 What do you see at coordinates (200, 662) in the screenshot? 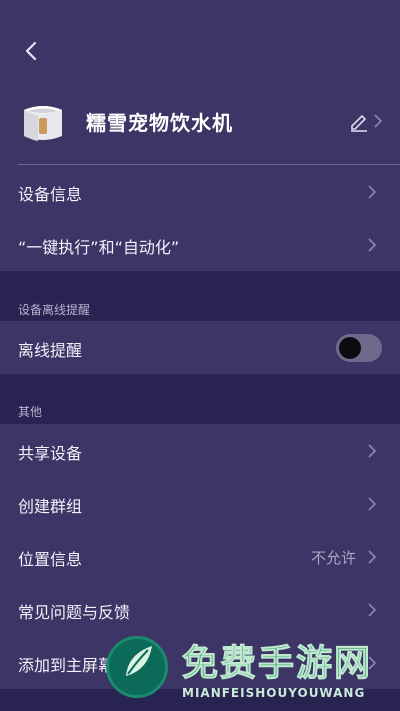
I see `menu-item-add-to-home: 添加到主屏幕` at bounding box center [200, 662].